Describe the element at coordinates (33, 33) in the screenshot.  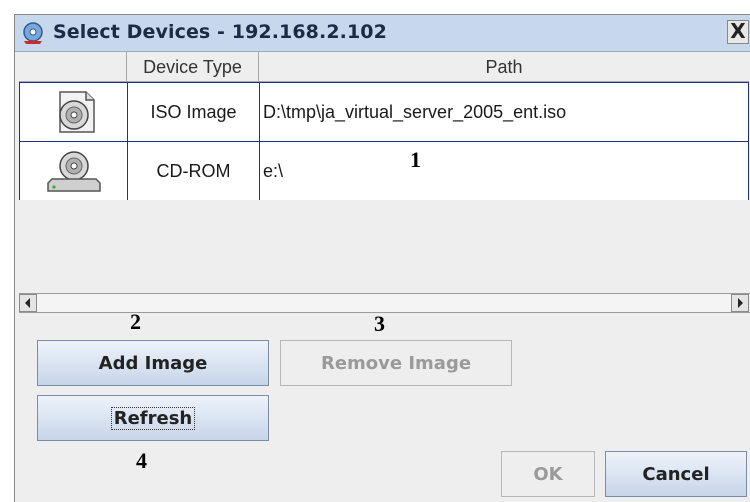
I see `disc-app-icon` at that location.